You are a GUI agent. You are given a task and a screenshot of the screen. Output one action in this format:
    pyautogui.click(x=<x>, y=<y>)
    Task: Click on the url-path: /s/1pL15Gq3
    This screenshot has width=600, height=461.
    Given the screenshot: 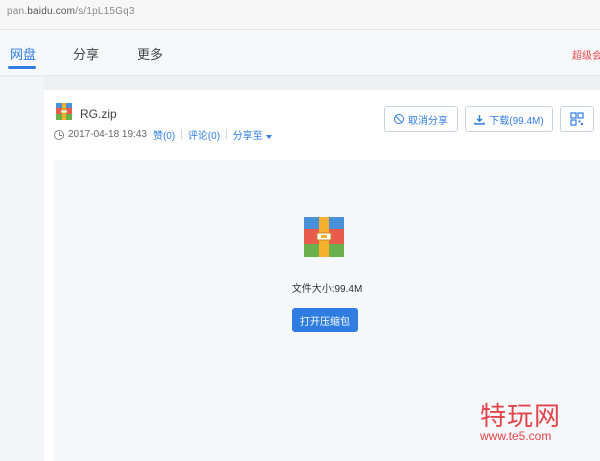 What is the action you would take?
    pyautogui.click(x=105, y=11)
    